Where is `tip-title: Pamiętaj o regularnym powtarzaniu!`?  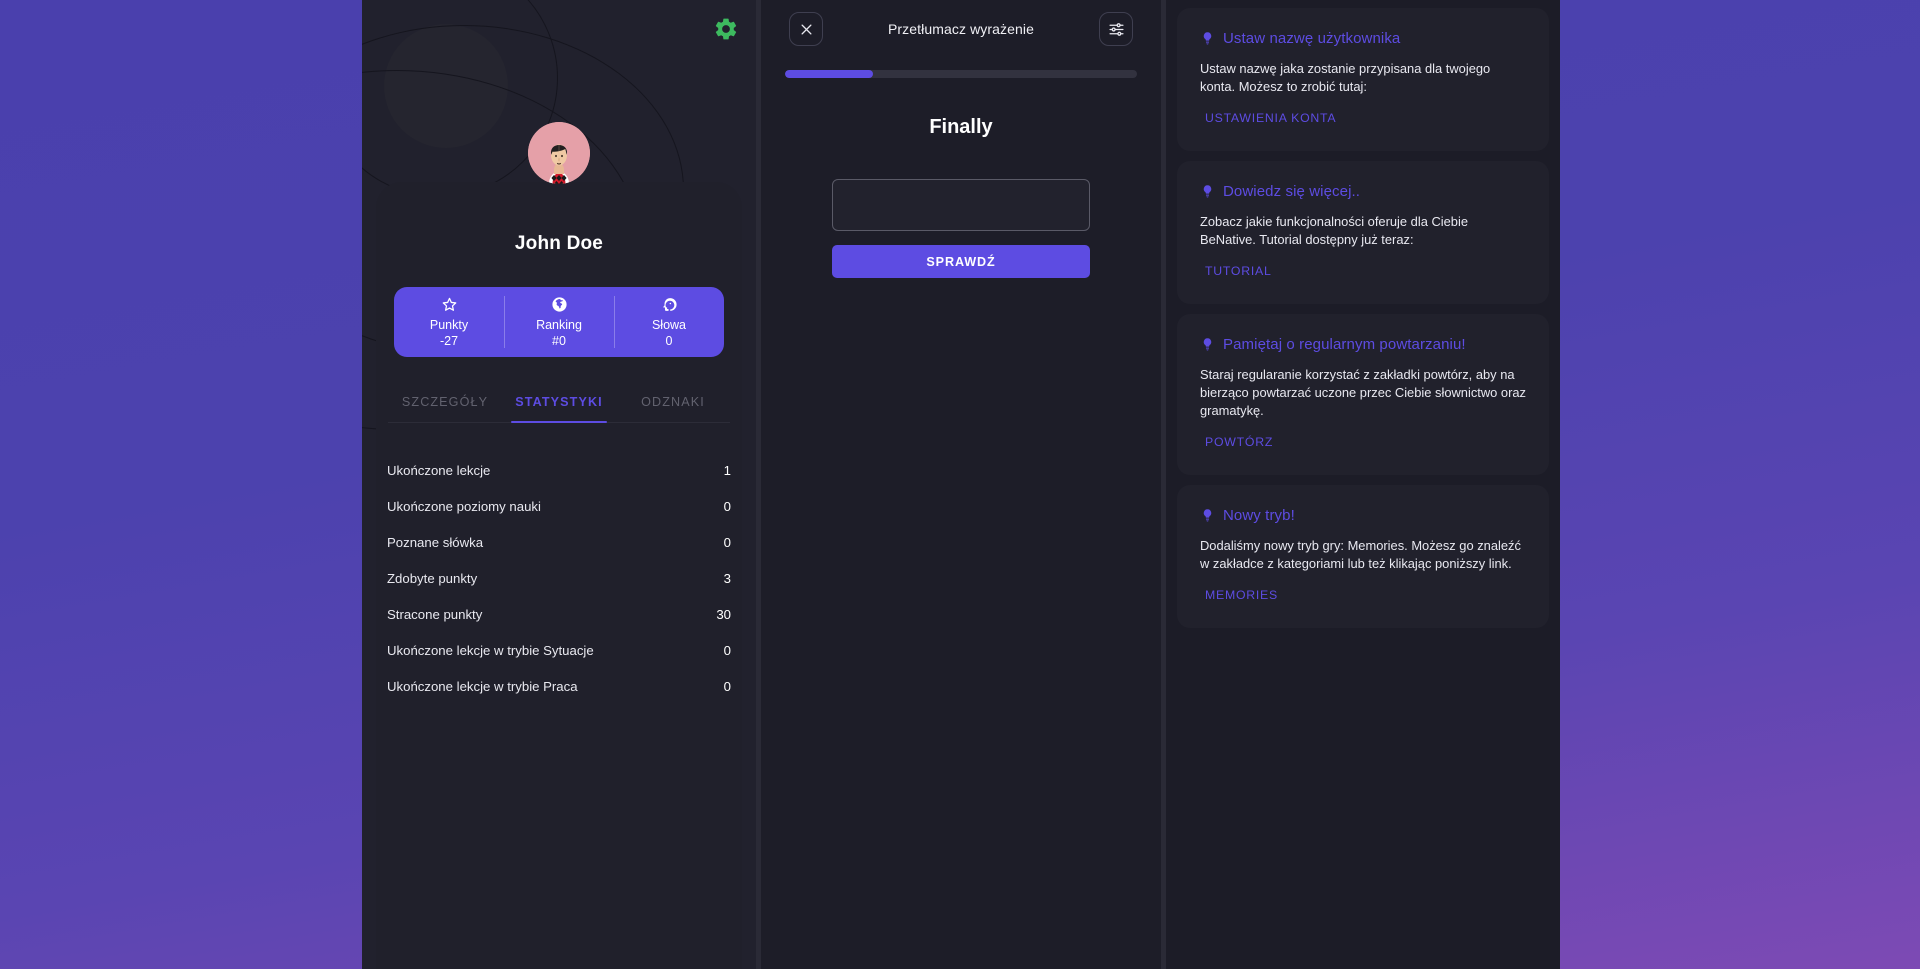 tip-title: Pamiętaj o regularnym powtarzaniu! is located at coordinates (1344, 344).